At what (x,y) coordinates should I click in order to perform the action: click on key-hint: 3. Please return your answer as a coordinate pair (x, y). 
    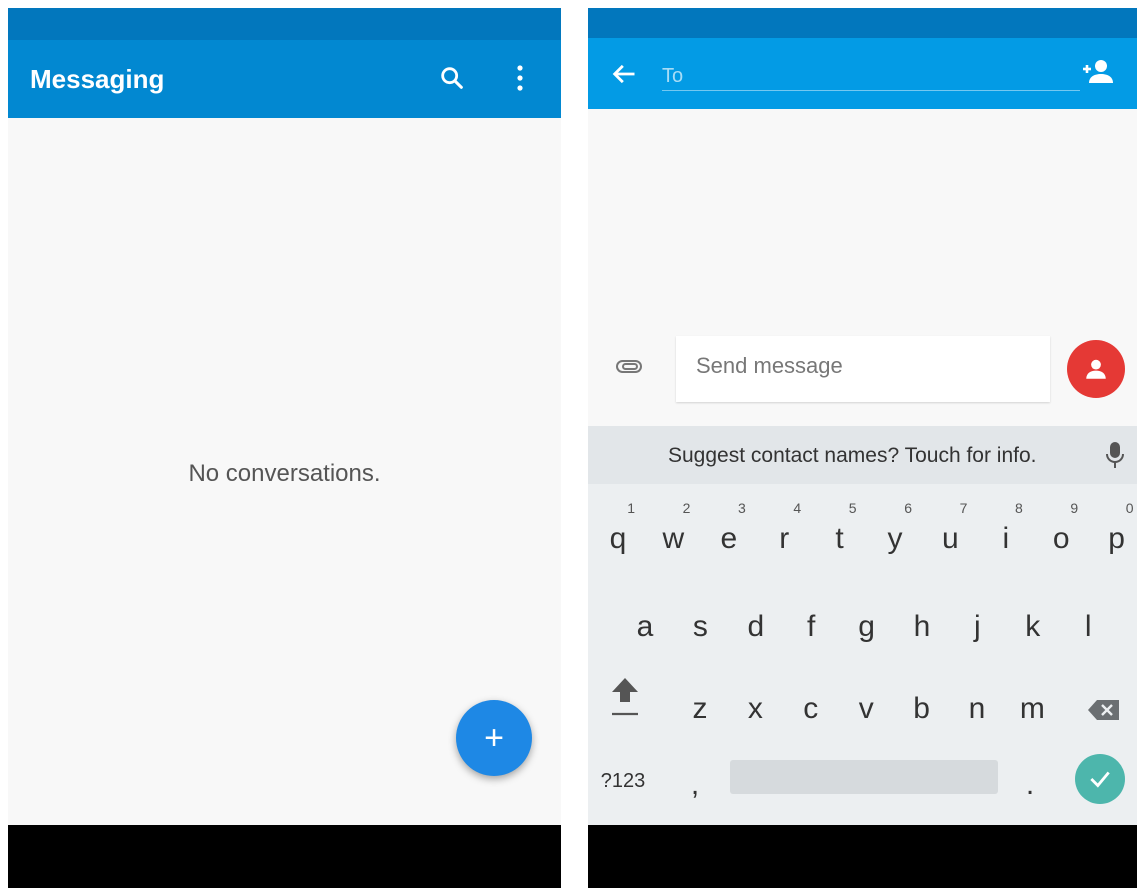
    Looking at the image, I should click on (742, 508).